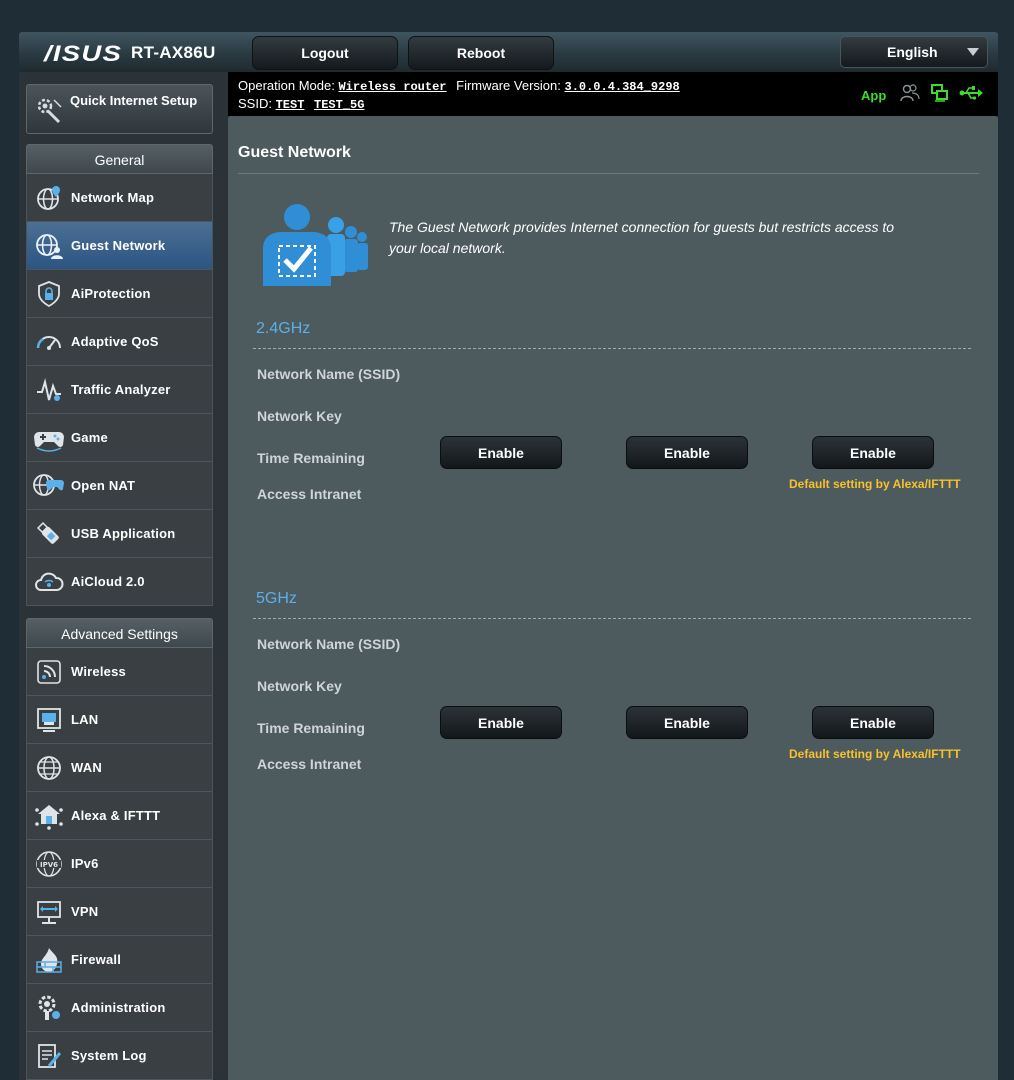 The image size is (1014, 1080). Describe the element at coordinates (339, 105) in the screenshot. I see `ssid-5-link: TEST_5G` at that location.